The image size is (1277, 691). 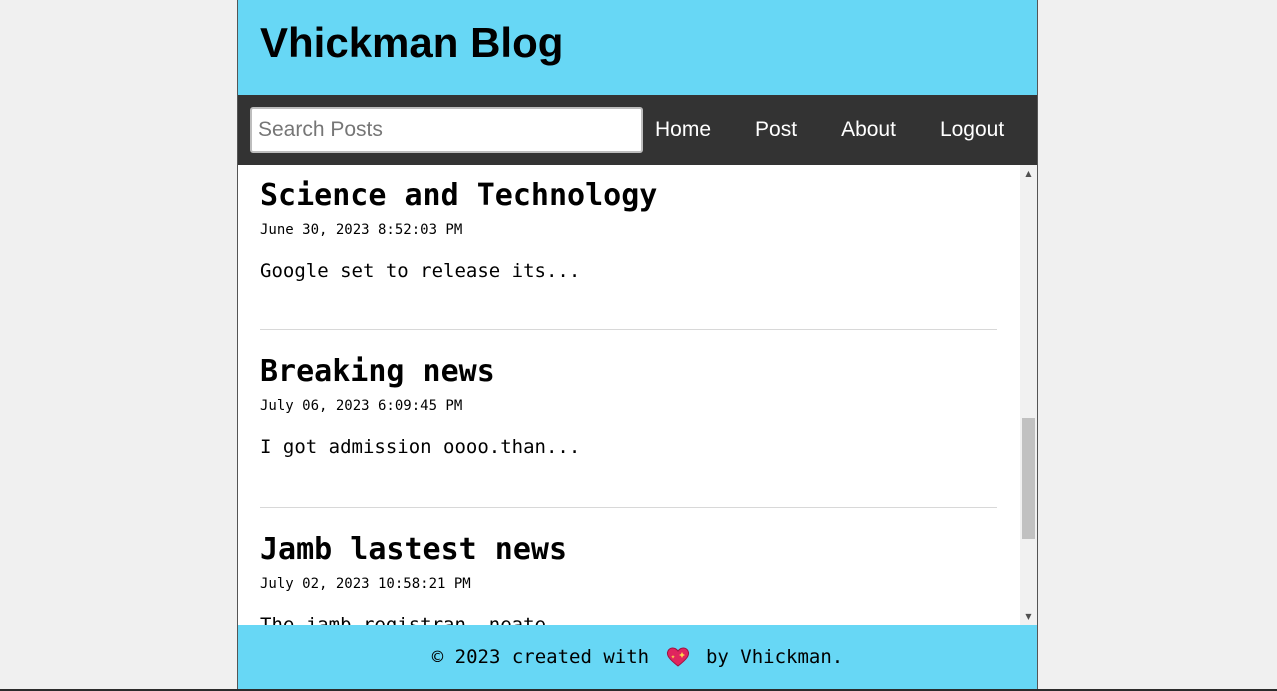 I want to click on nav-link-post: Post, so click(x=776, y=130).